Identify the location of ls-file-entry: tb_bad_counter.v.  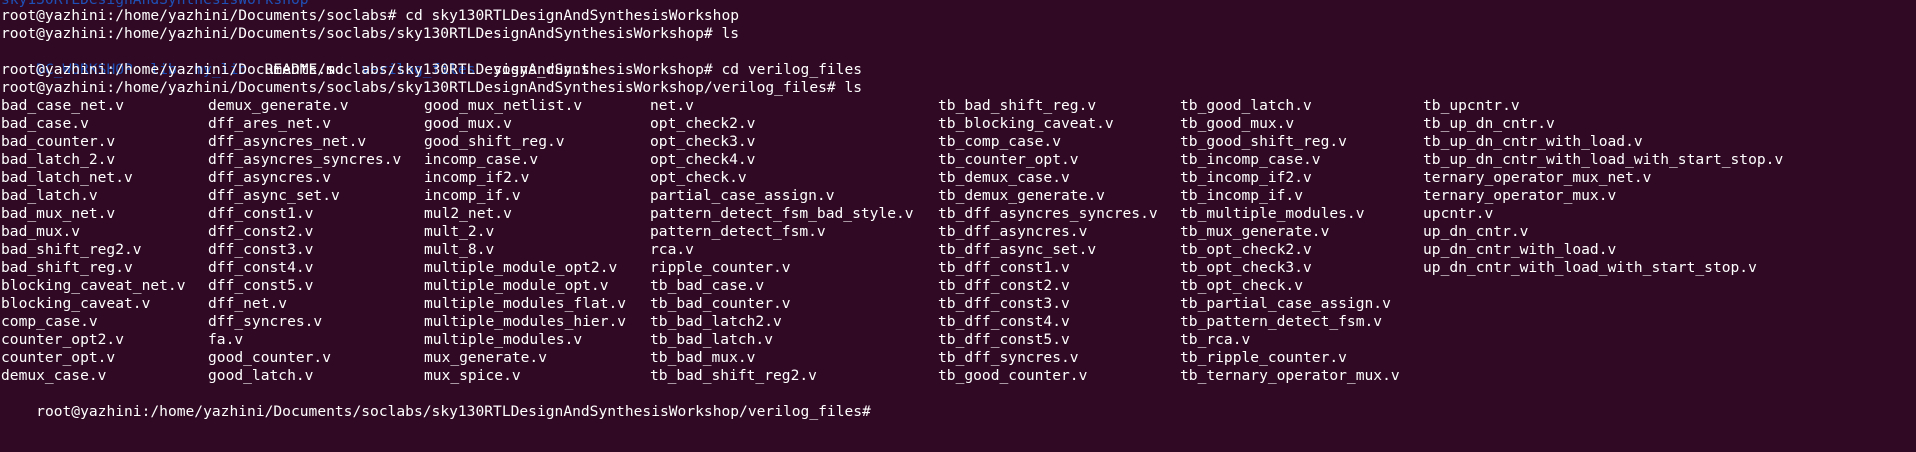
(720, 303).